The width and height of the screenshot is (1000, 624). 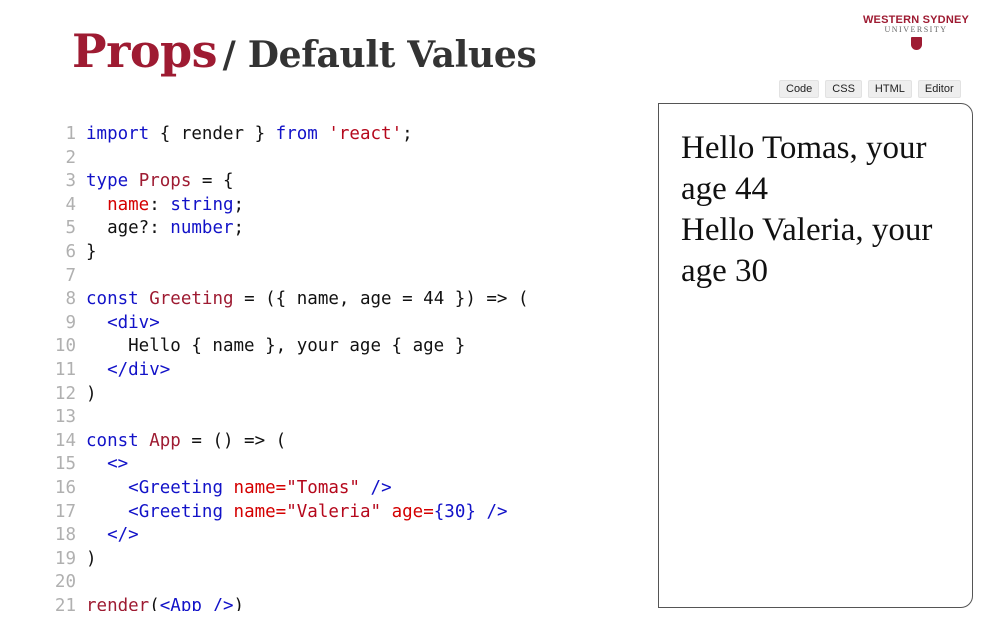 I want to click on line-number: 9, so click(x=70, y=322).